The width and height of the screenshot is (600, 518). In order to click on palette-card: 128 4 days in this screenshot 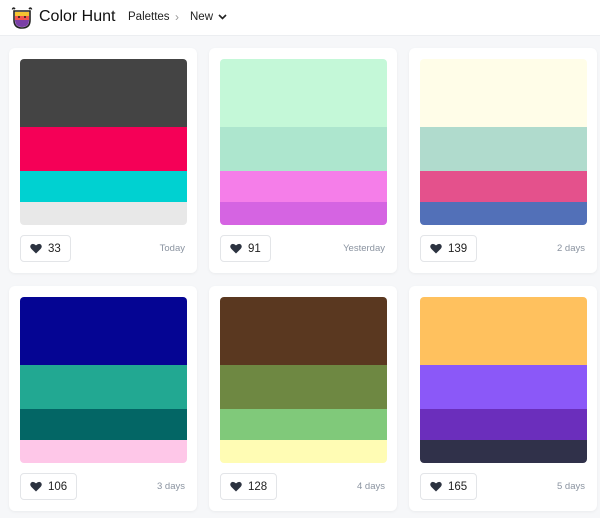, I will do `click(303, 398)`.